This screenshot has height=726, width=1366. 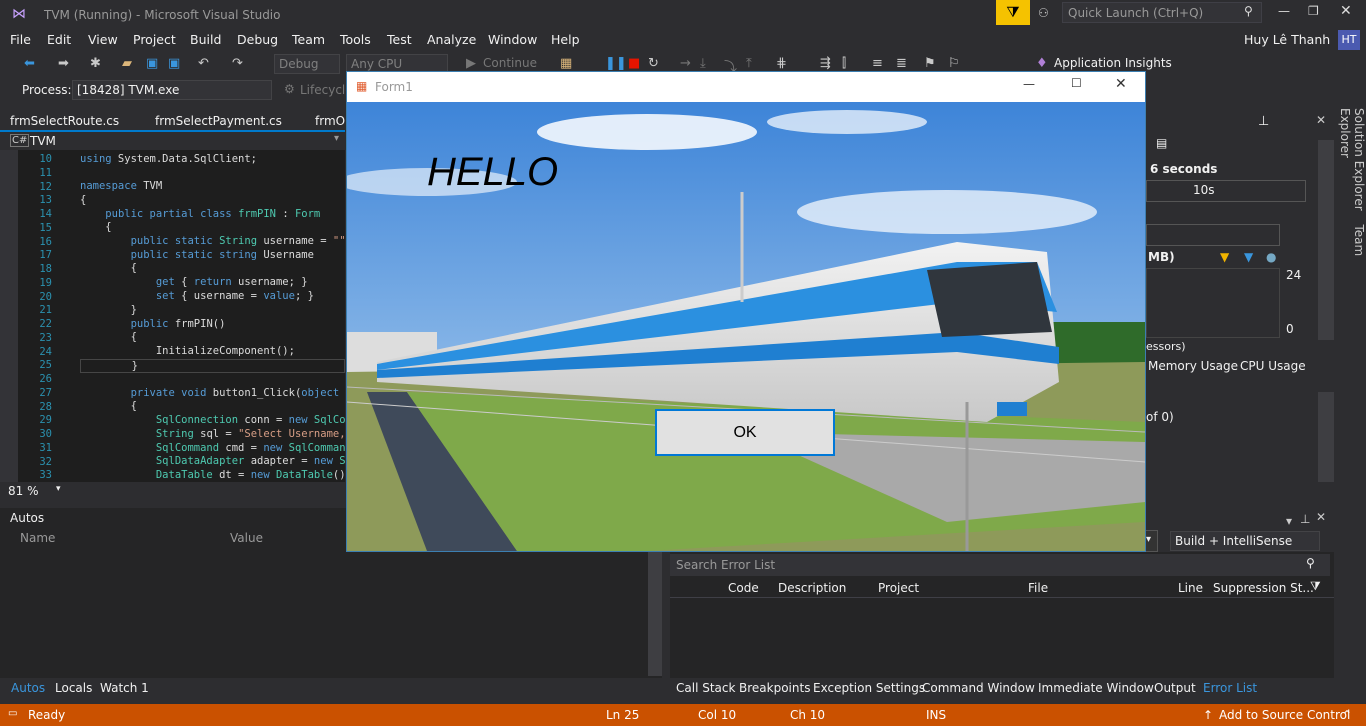 I want to click on threads-icon: ⇶, so click(x=825, y=63).